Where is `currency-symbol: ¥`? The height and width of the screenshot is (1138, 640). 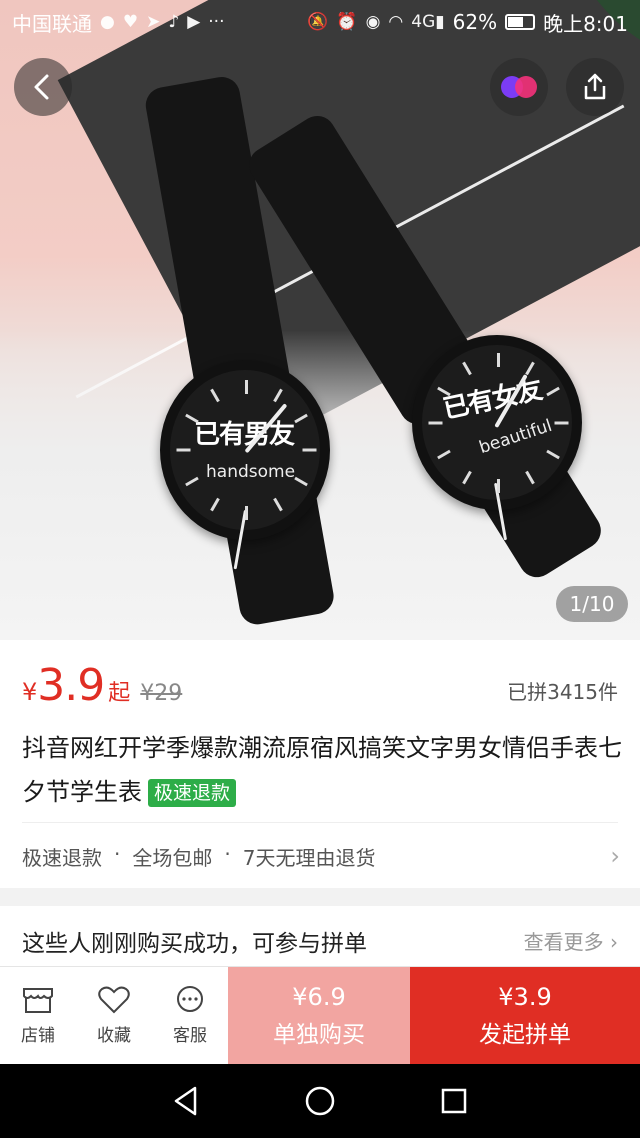
currency-symbol: ¥ is located at coordinates (30, 692).